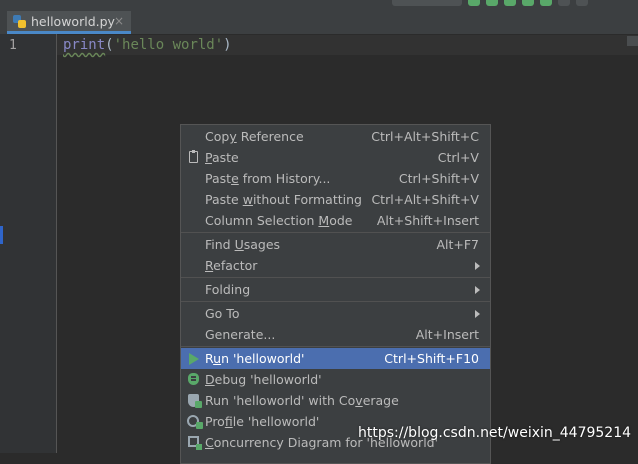 Image resolution: width=638 pixels, height=464 pixels. I want to click on concurrency-diagram-icon, so click(195, 443).